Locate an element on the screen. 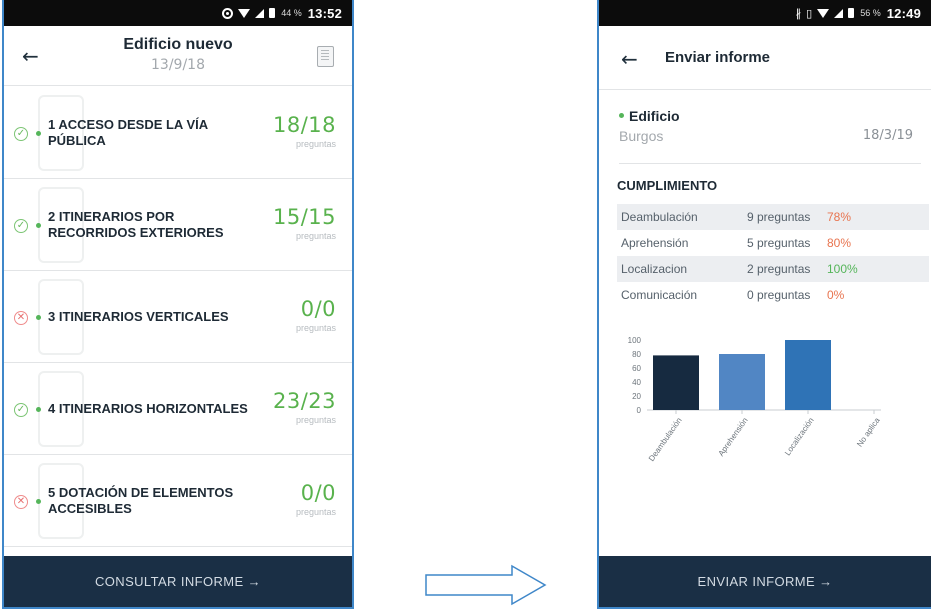 This screenshot has height=609, width=931. section-title: 2 ITINERARIOS POR RECORRIDOS EXTERIORES is located at coordinates (136, 224).